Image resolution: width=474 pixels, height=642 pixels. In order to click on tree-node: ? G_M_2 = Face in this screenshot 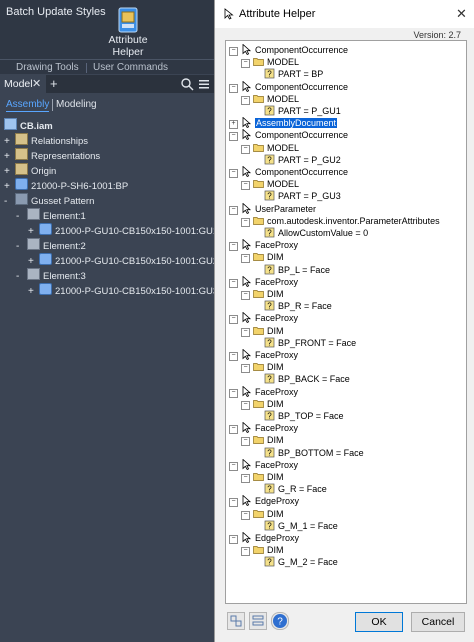, I will do `click(295, 562)`.